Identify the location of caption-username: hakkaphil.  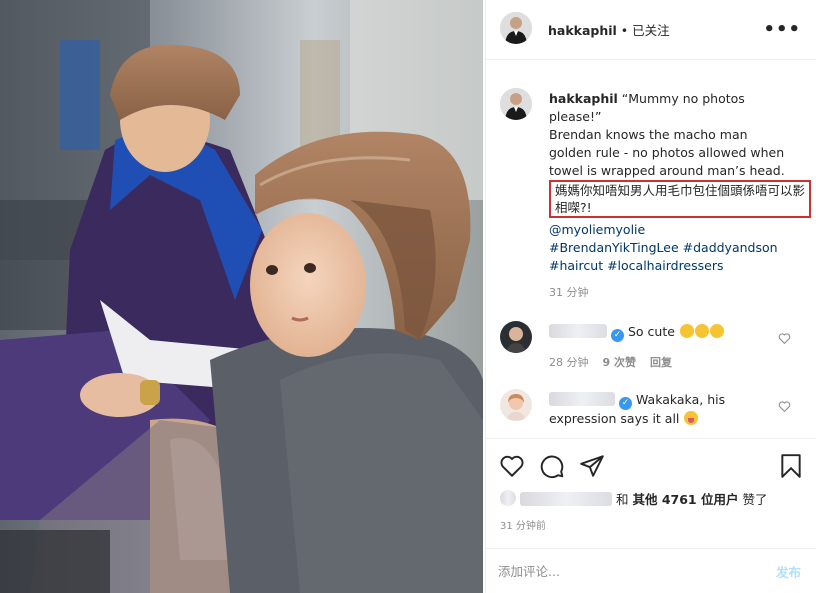
(583, 98).